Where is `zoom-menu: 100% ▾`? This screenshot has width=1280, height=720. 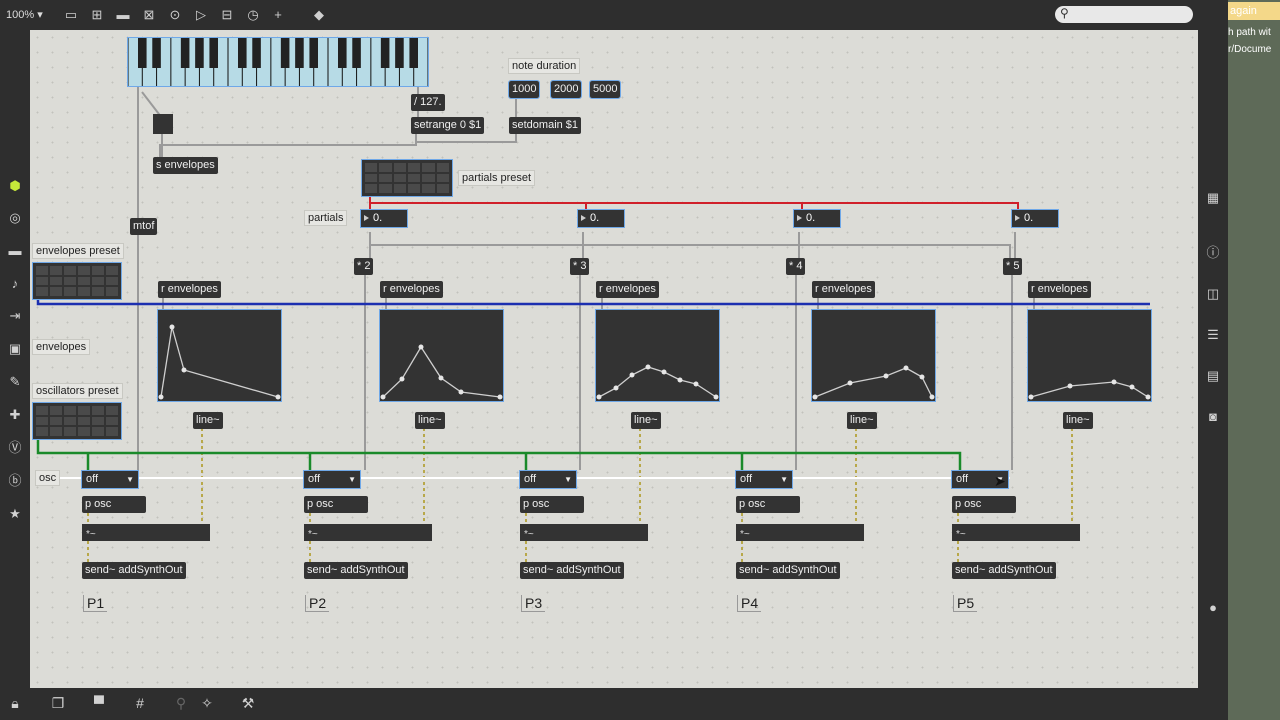
zoom-menu: 100% ▾ is located at coordinates (24, 14).